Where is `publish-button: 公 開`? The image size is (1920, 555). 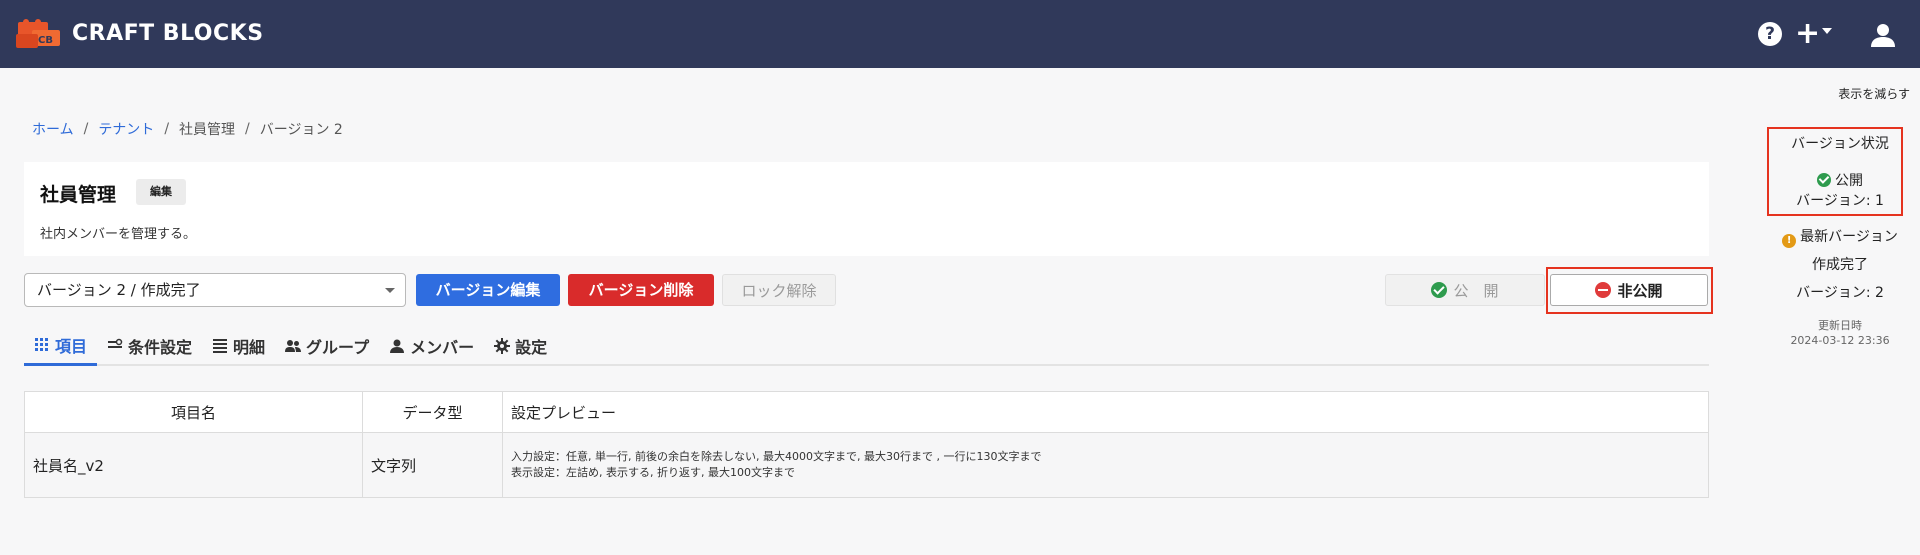
publish-button: 公 開 is located at coordinates (1465, 290).